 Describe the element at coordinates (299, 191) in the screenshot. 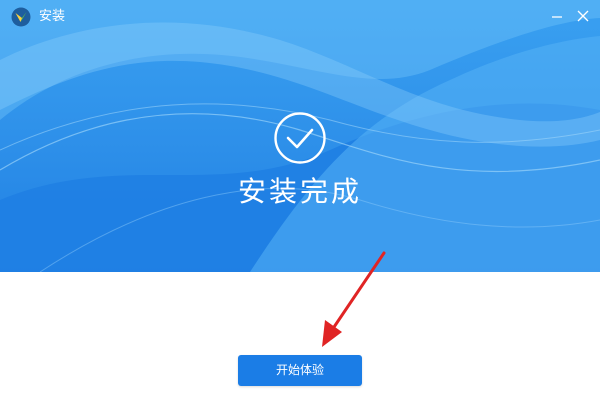

I see `install-complete-text: 安装完成` at that location.